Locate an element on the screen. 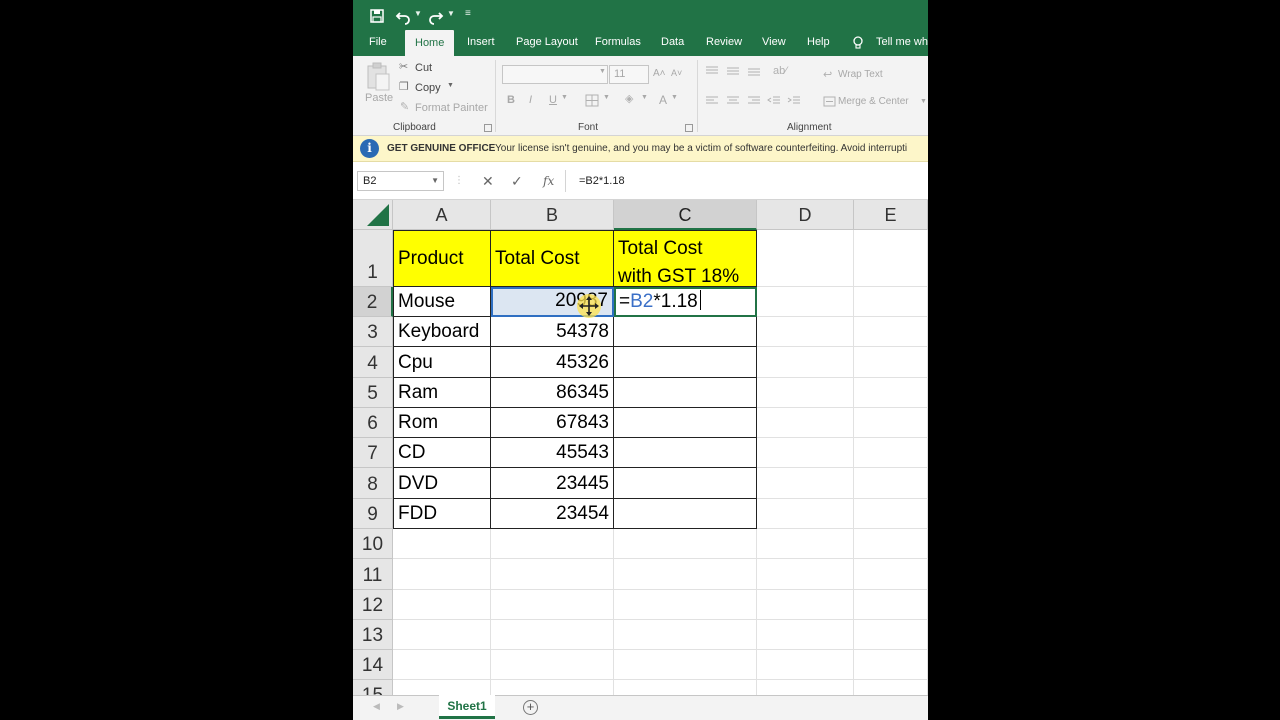 The height and width of the screenshot is (720, 1280). cost-cell: 23445 is located at coordinates (552, 483).